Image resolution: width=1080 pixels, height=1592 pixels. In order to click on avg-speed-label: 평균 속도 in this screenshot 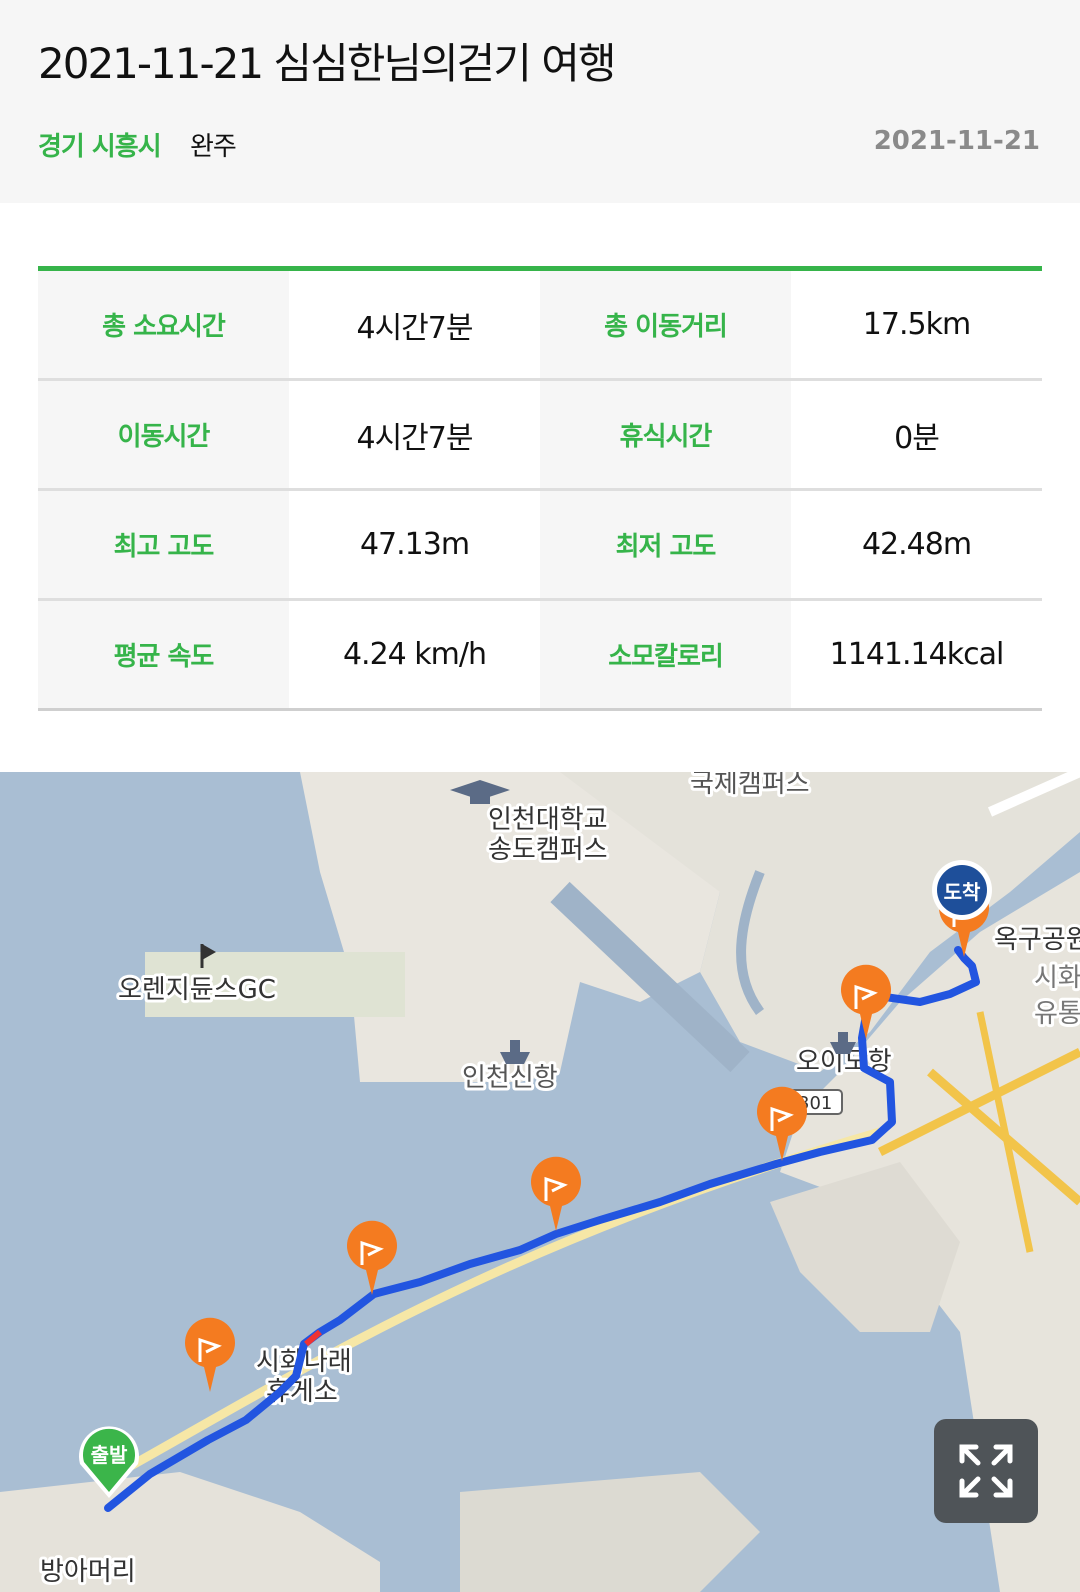, I will do `click(163, 654)`.